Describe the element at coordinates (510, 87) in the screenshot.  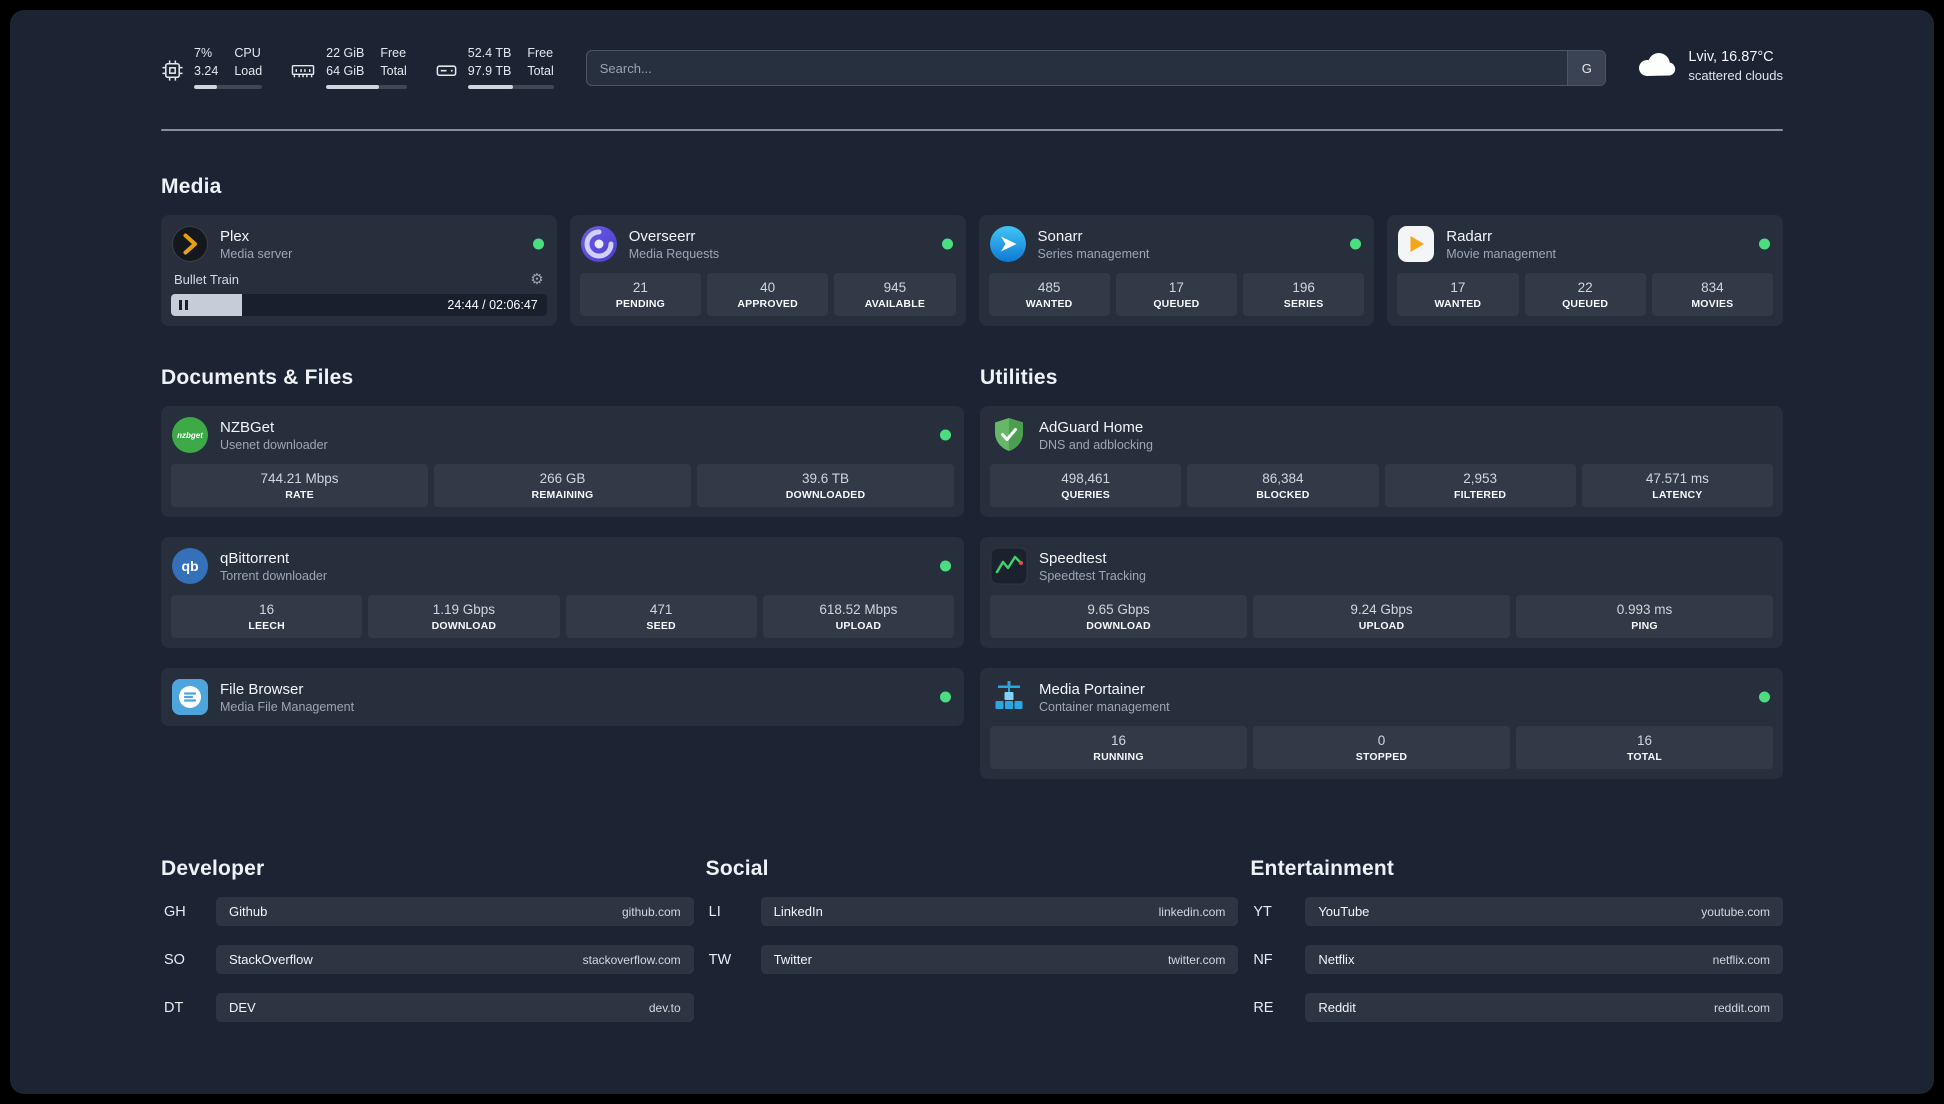
I see `disk-bar` at that location.